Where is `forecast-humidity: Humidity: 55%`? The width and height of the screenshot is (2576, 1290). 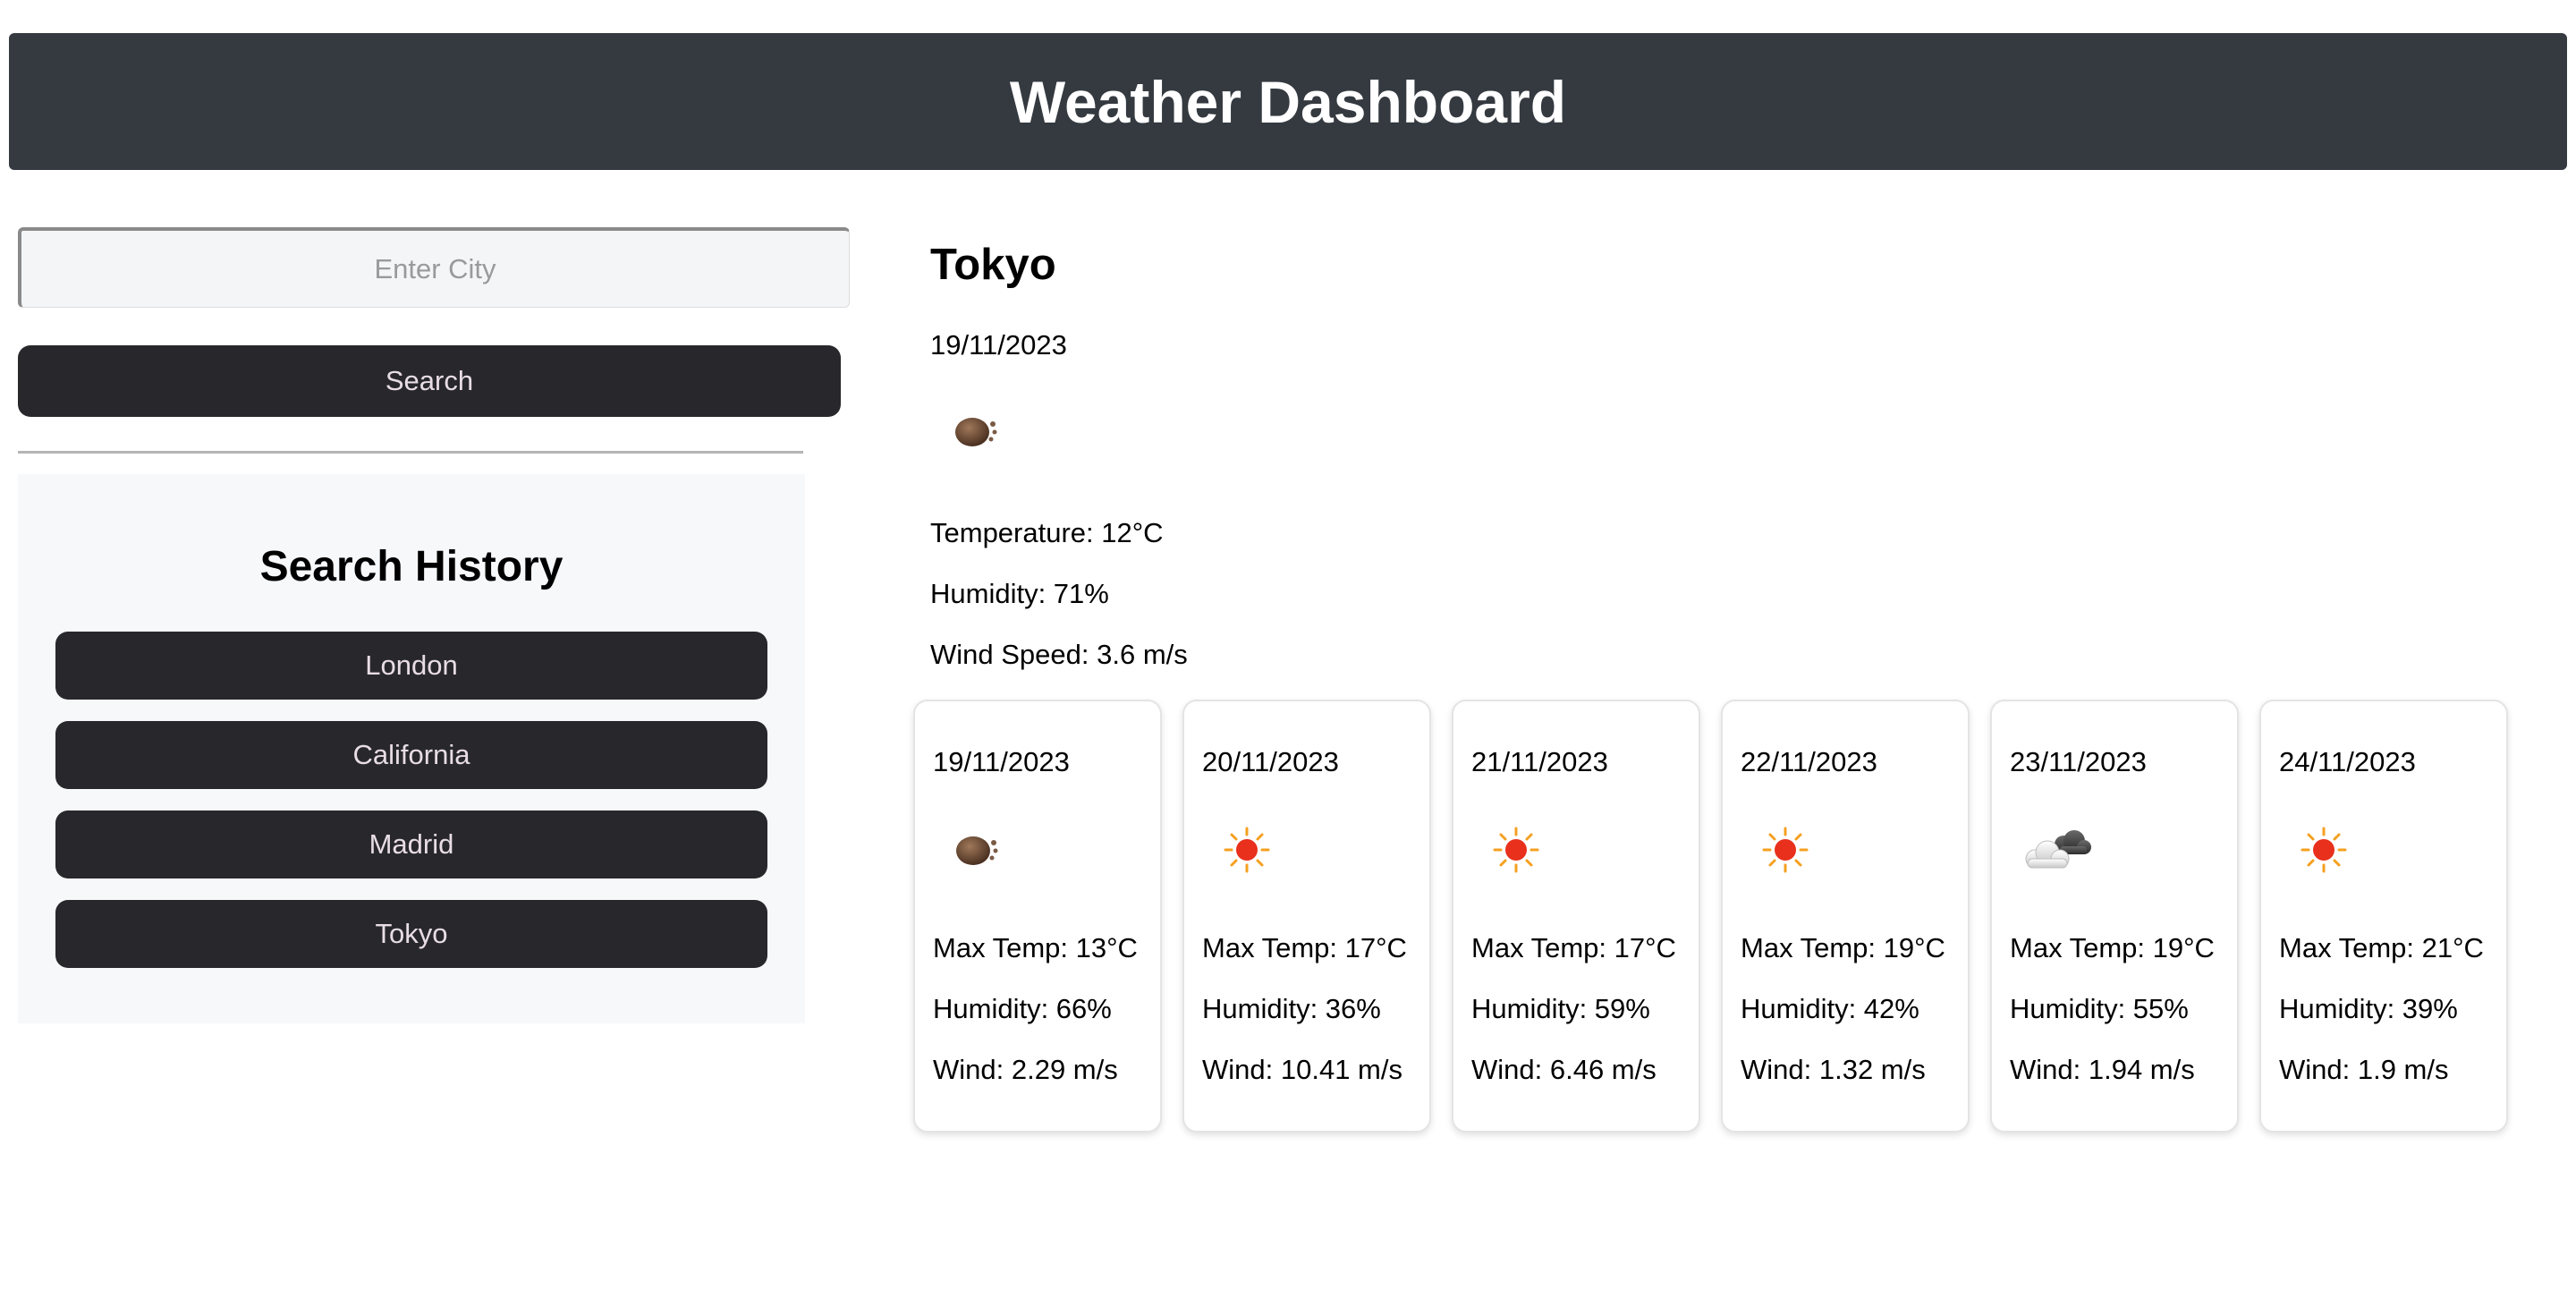 forecast-humidity: Humidity: 55% is located at coordinates (2099, 1008).